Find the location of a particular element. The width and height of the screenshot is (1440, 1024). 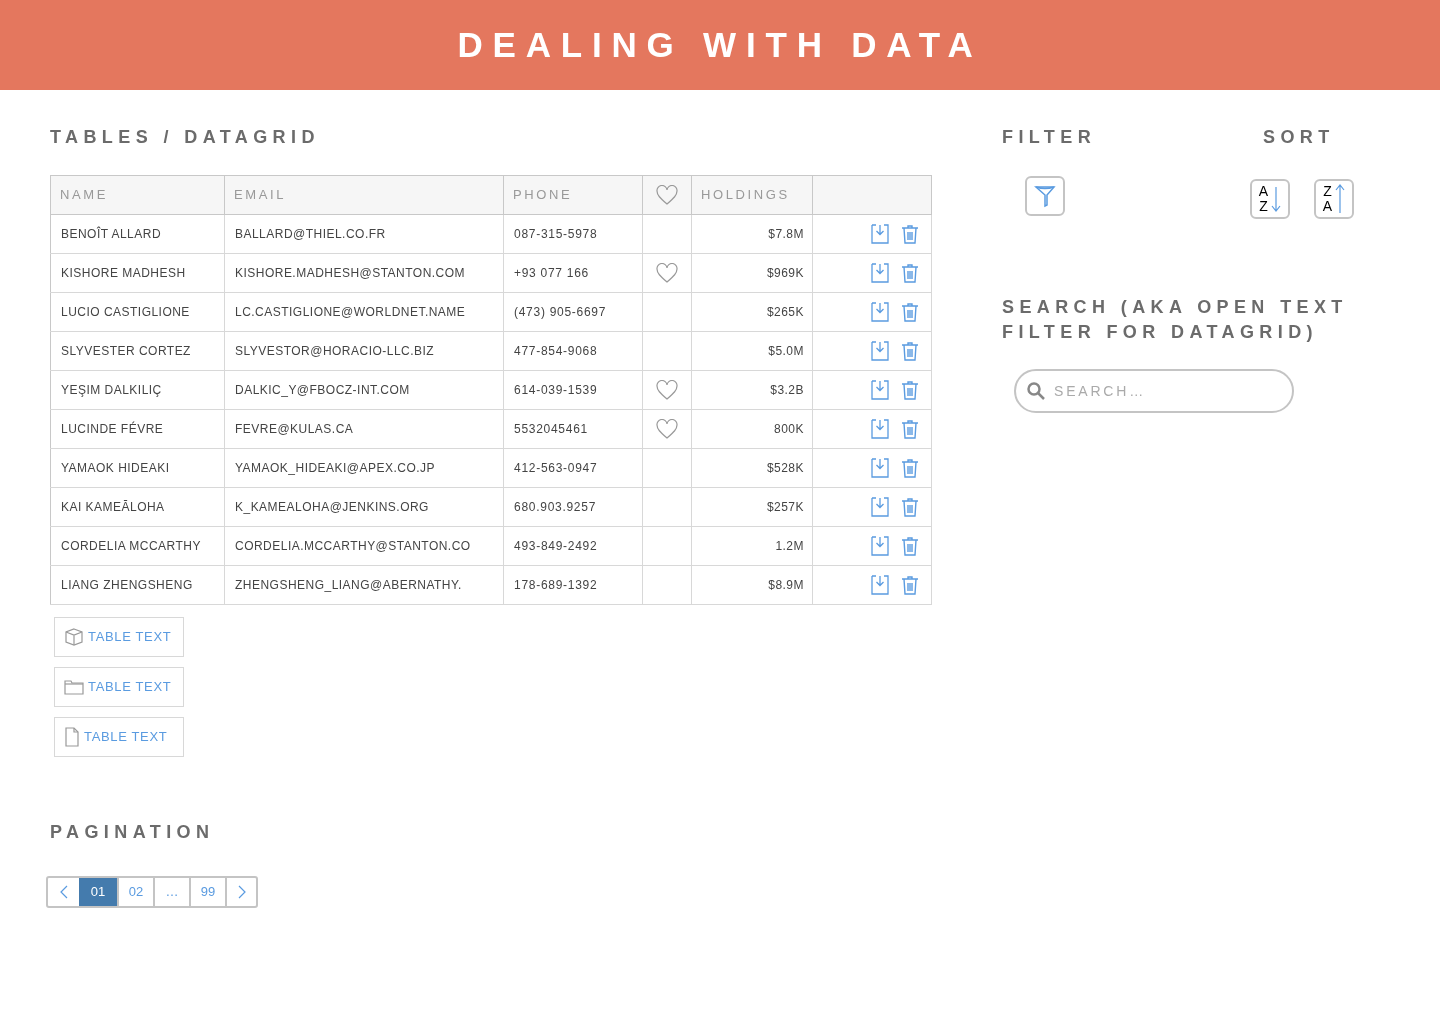

table-cell: +93 077 166 is located at coordinates (573, 273).